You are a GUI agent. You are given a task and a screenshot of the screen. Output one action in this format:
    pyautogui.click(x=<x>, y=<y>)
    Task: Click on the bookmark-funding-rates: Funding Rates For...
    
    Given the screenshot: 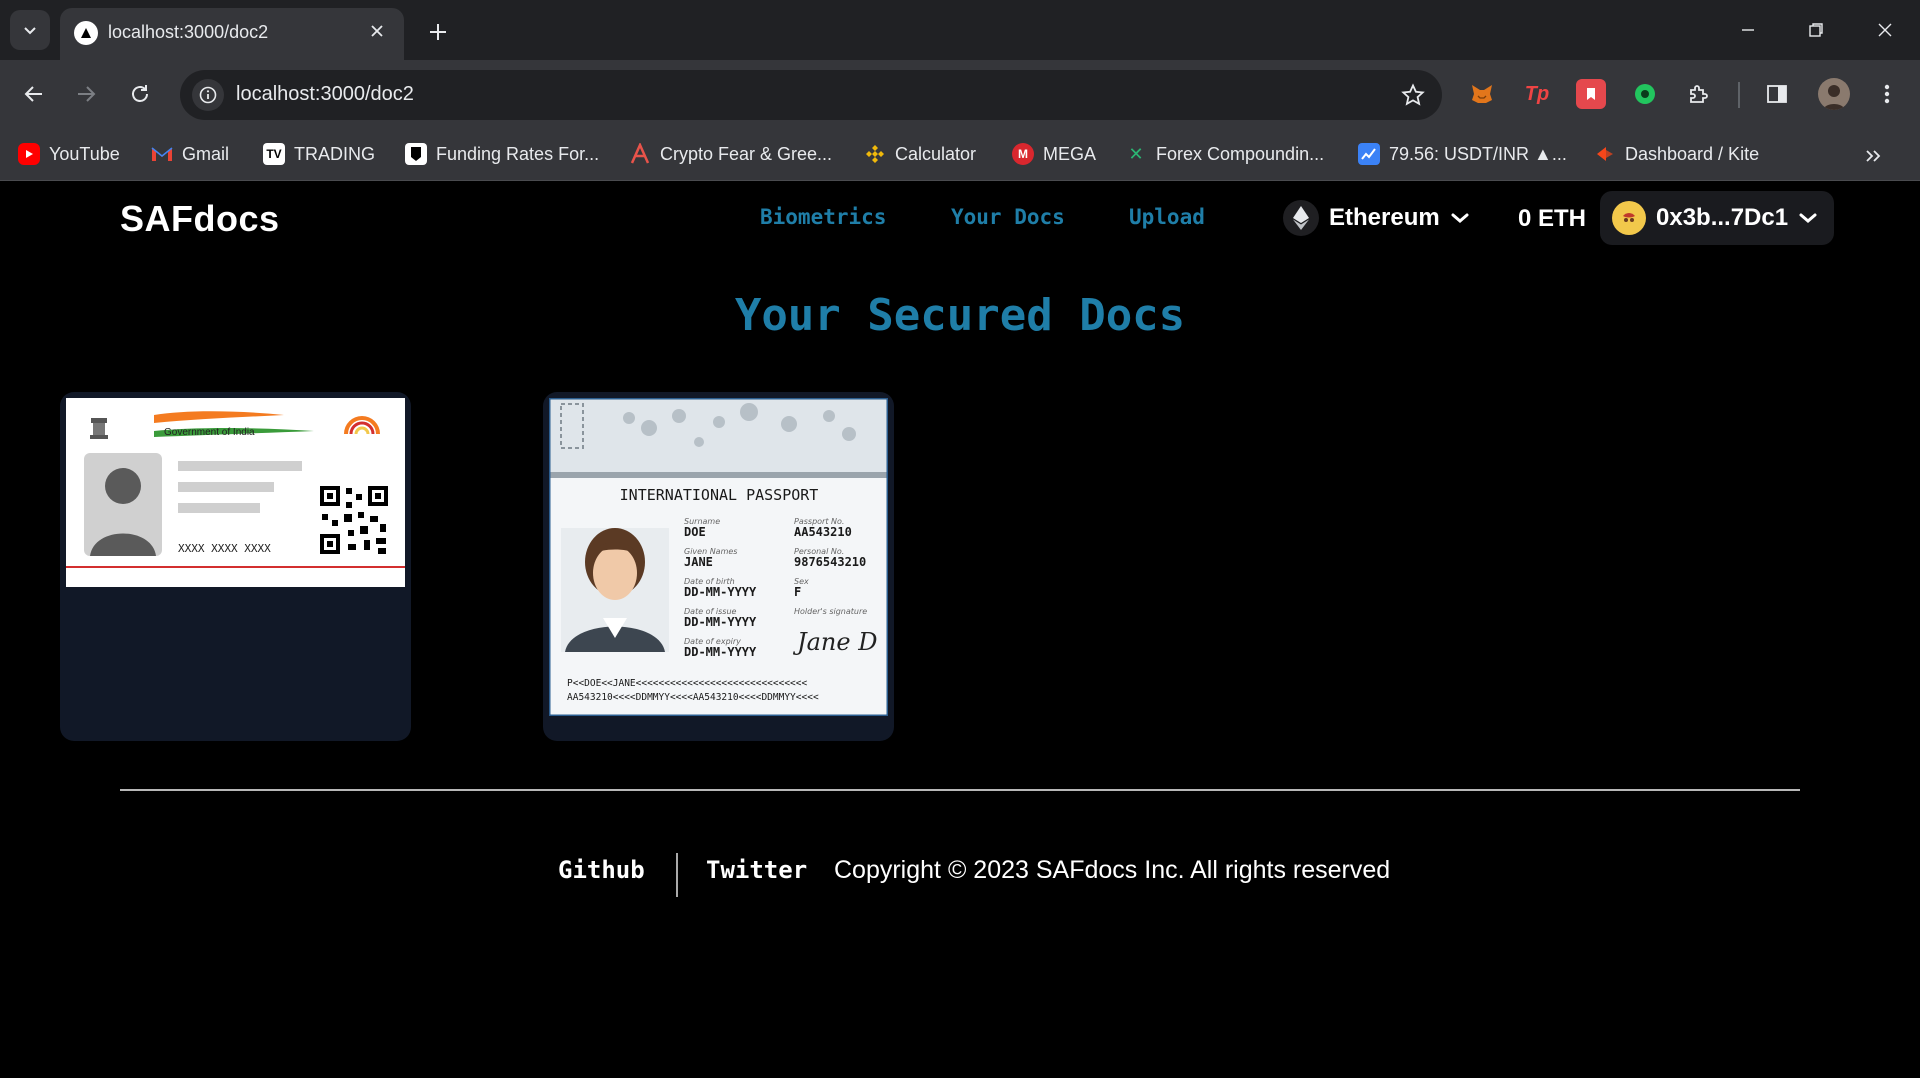 What is the action you would take?
    pyautogui.click(x=502, y=154)
    